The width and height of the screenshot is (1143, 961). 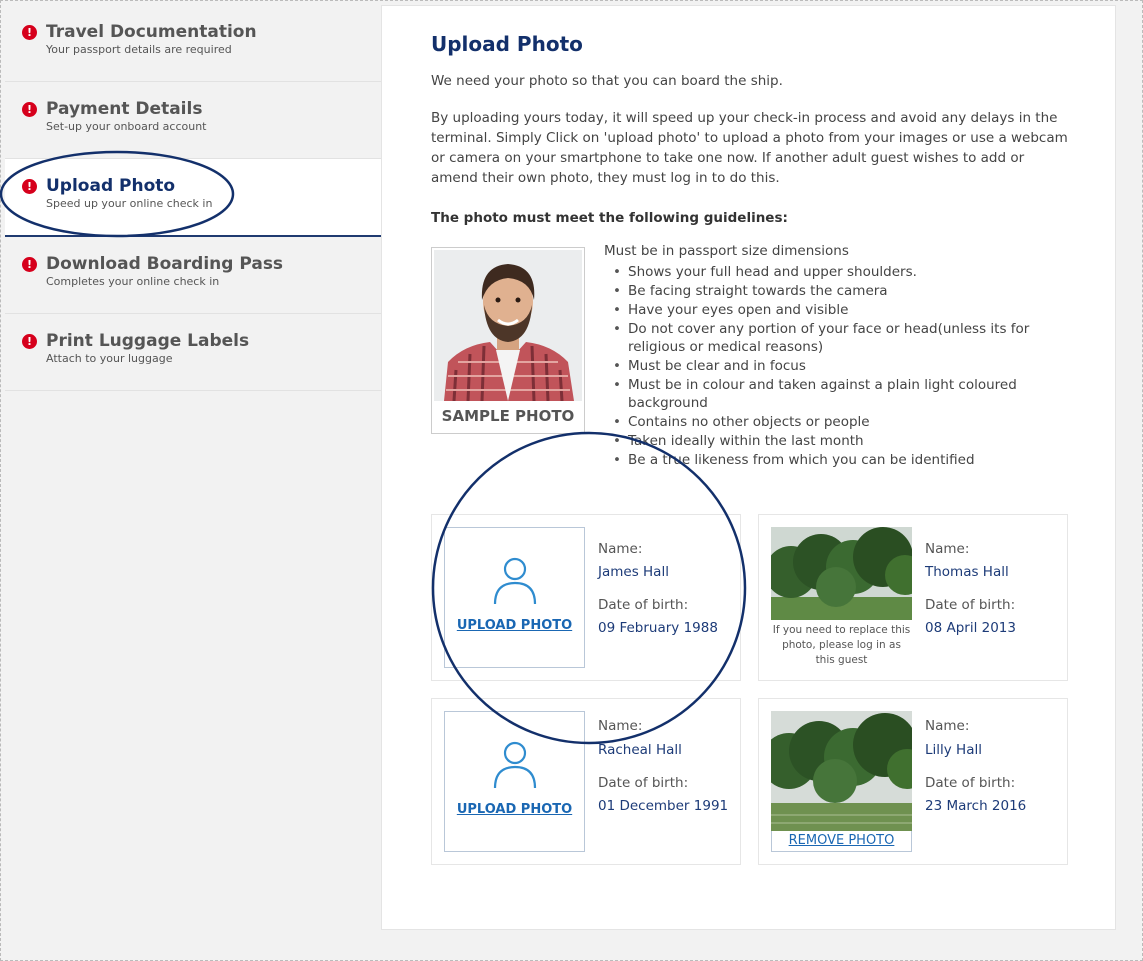 I want to click on sidebar-item-subtitle: Speed up your online check in, so click(x=129, y=203).